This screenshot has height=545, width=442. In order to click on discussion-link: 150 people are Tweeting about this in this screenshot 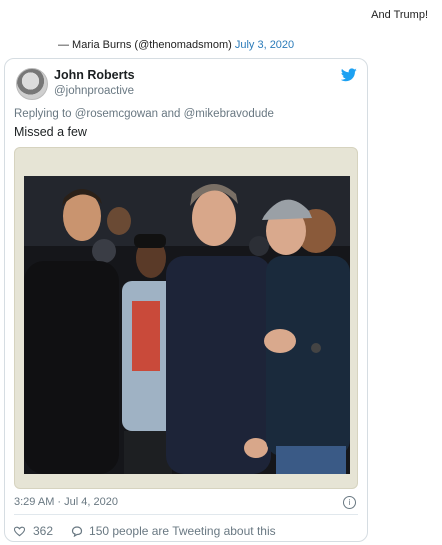, I will do `click(182, 531)`.